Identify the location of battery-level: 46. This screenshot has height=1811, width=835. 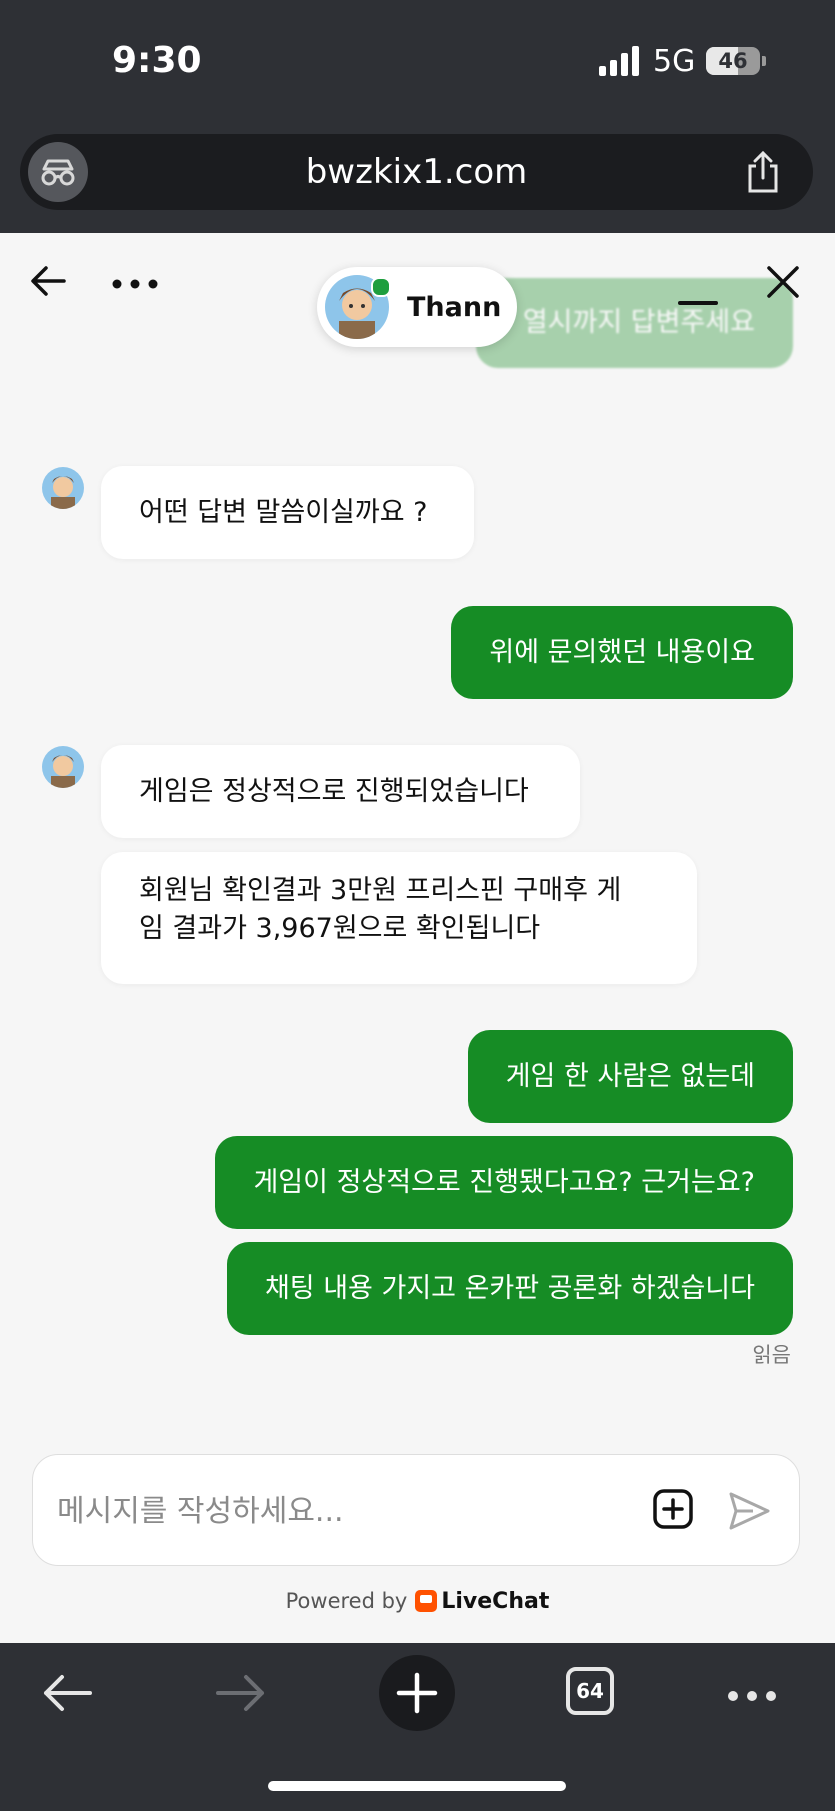
(733, 61).